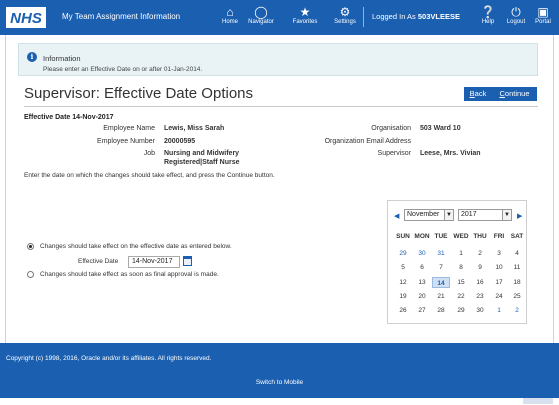 The height and width of the screenshot is (405, 559). I want to click on calendar-day: 14, so click(441, 282).